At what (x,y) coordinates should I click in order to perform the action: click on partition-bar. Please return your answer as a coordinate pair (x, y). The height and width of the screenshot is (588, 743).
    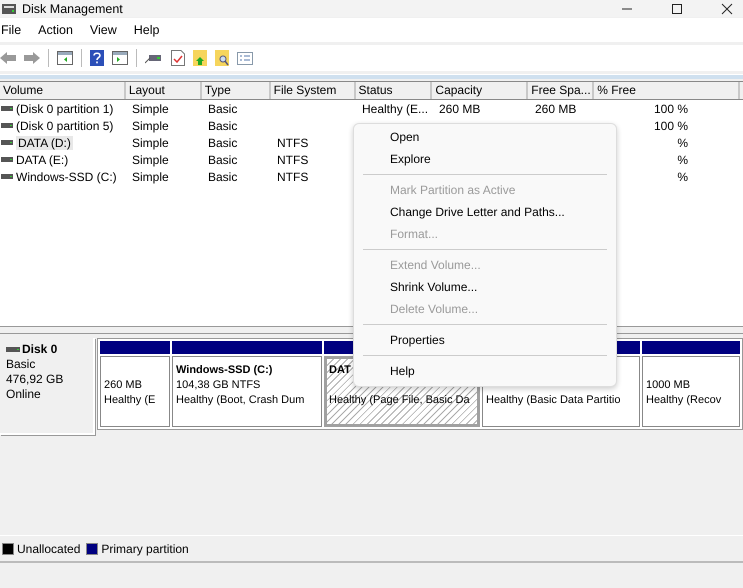
    Looking at the image, I should click on (135, 347).